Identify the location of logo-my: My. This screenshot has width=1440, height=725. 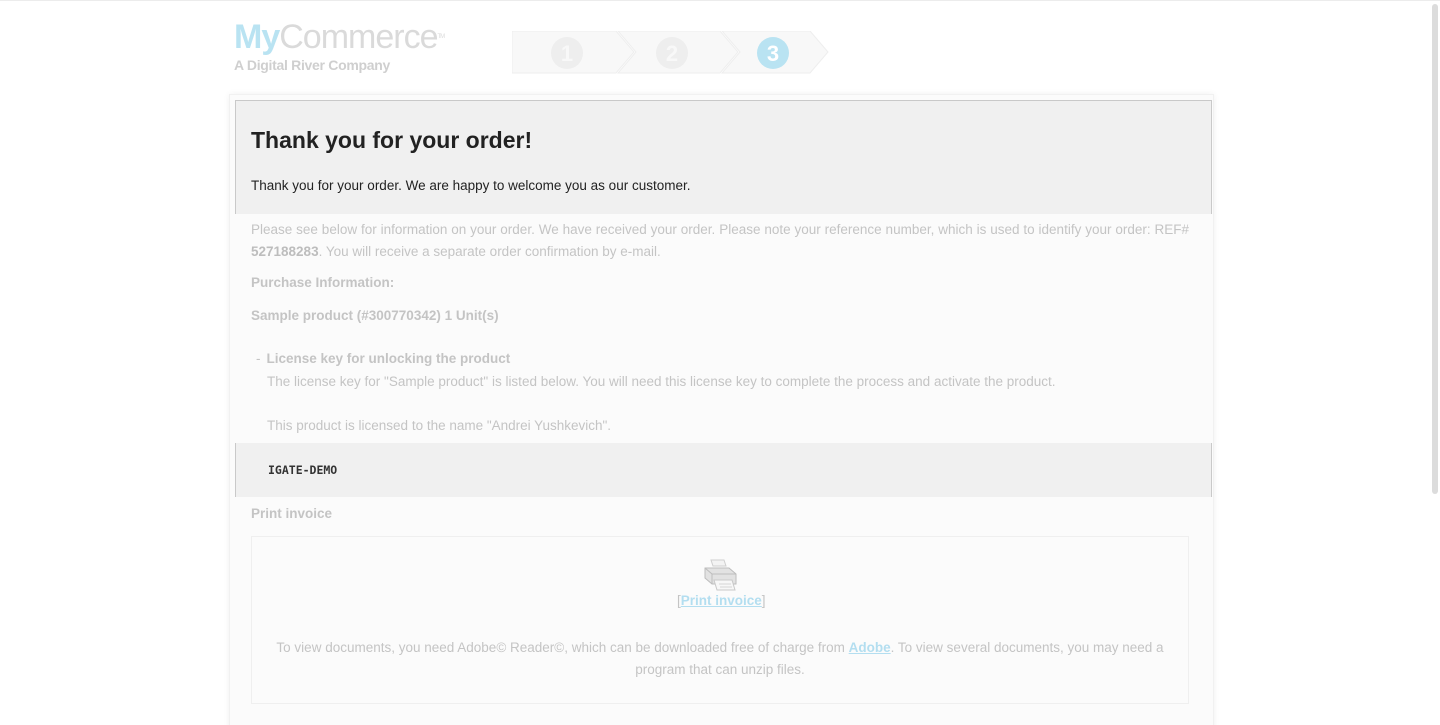
(257, 37).